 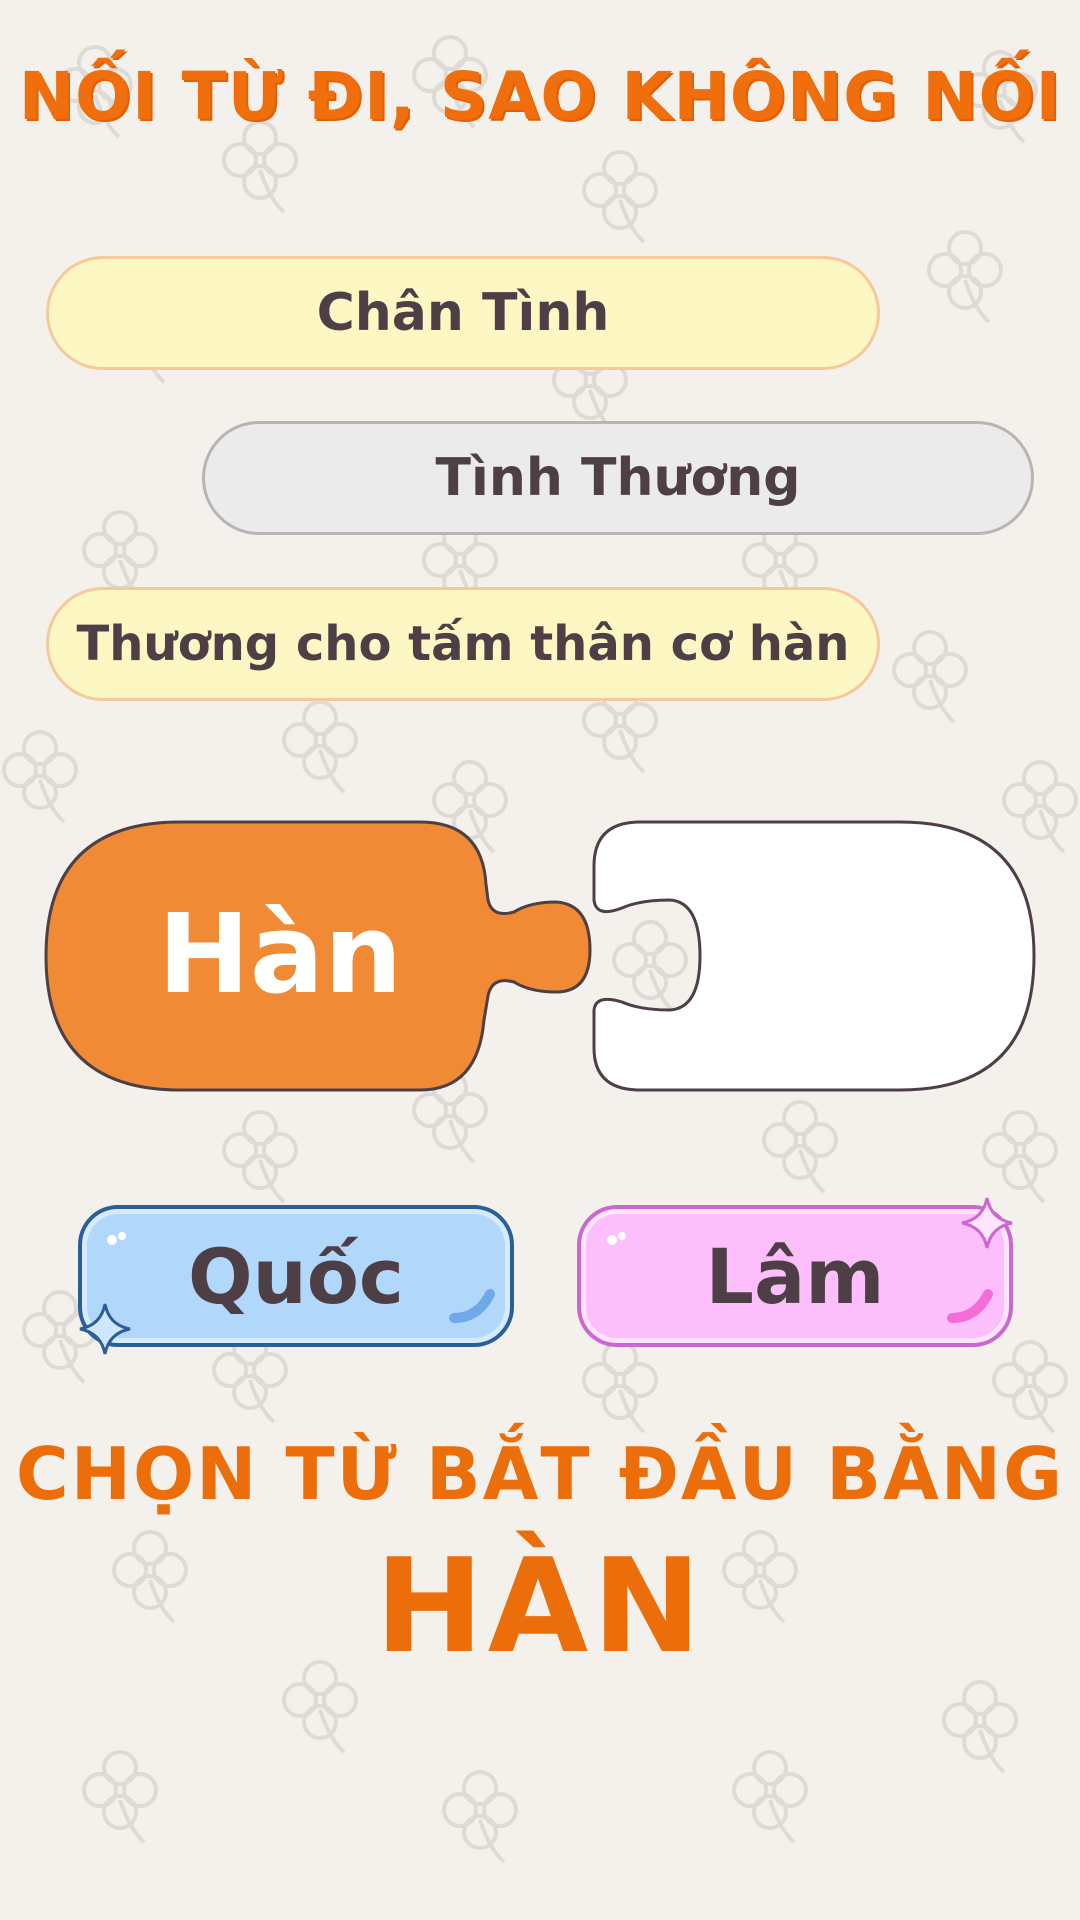 What do you see at coordinates (540, 1474) in the screenshot?
I see `instruction-text: CHỌN TỪ BẮT ĐẦU BẰNG` at bounding box center [540, 1474].